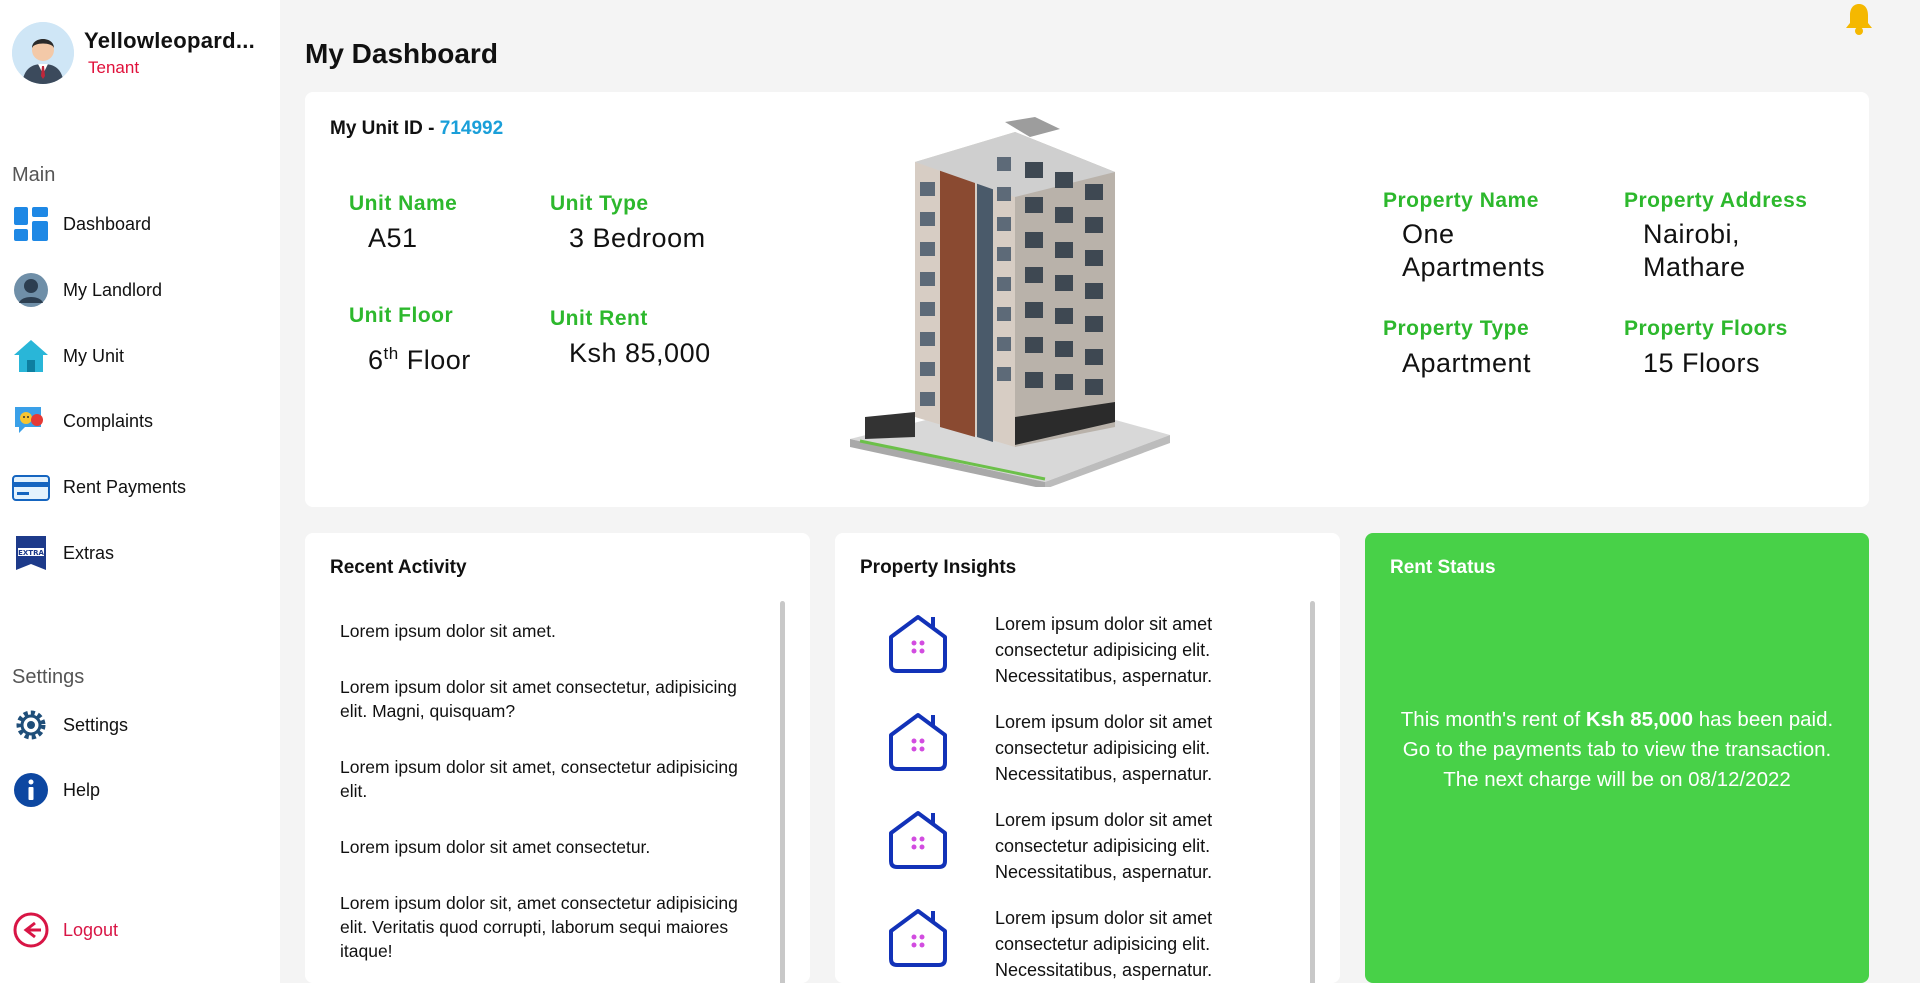  I want to click on sidebar-item-label: Extras, so click(89, 552).